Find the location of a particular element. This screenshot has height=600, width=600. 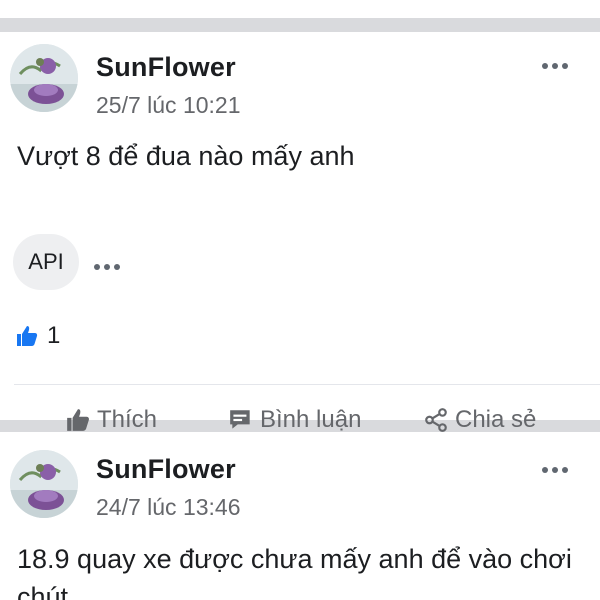

divider is located at coordinates (307, 384).